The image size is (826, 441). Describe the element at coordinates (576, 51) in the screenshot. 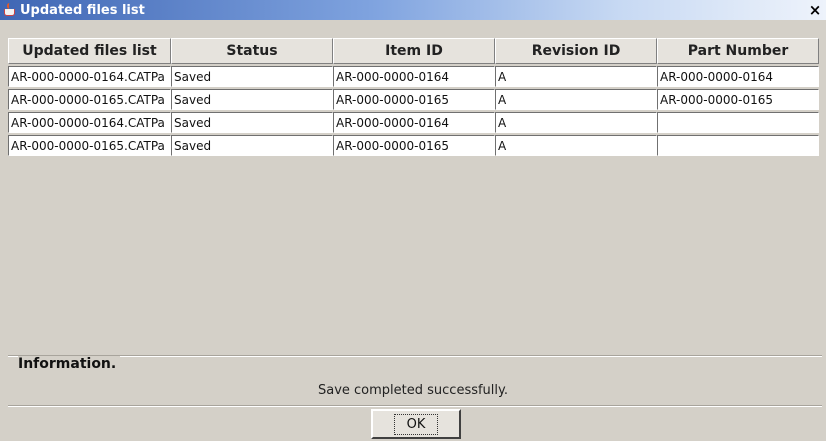

I see `column-header-revision-id: Revision ID` at that location.